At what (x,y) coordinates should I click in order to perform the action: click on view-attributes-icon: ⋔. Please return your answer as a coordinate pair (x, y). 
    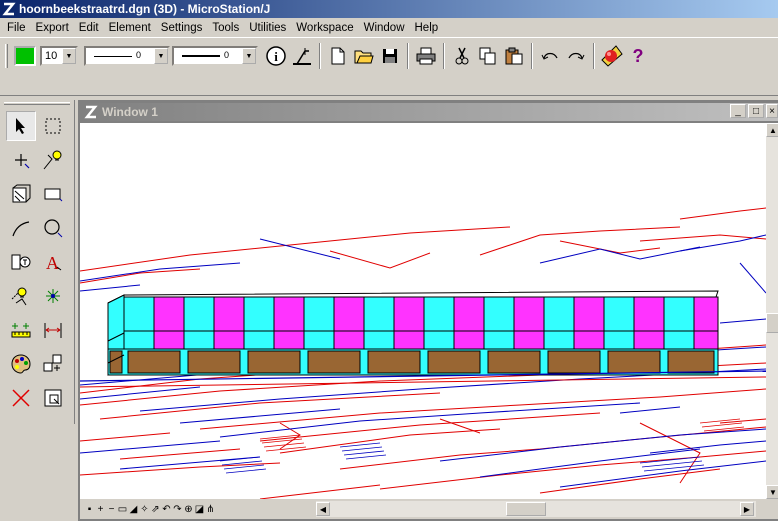
    Looking at the image, I should click on (210, 509).